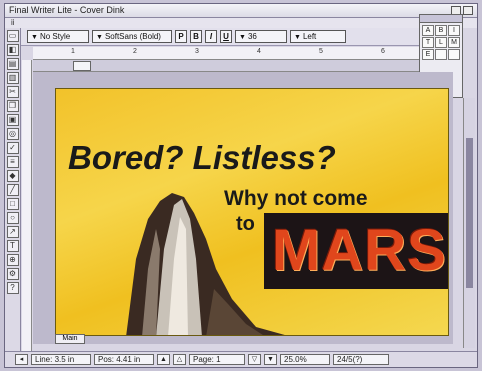 This screenshot has height=371, width=482. Describe the element at coordinates (58, 36) in the screenshot. I see `style-select: ▼ No Style` at that location.